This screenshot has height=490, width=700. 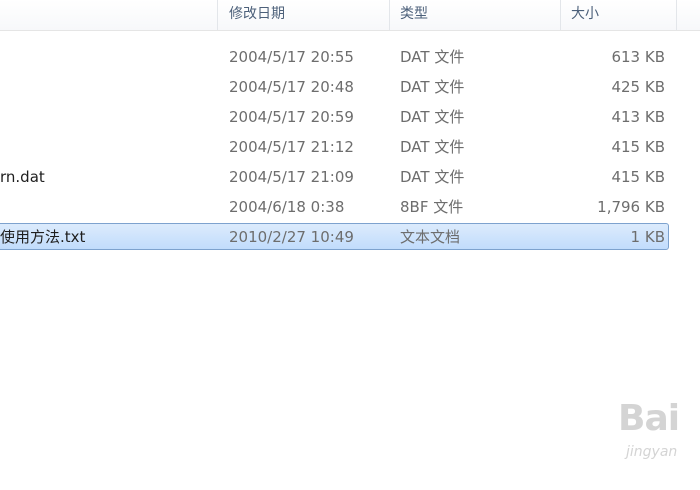 I want to click on baidu-watermark: Bai jingyan, so click(x=659, y=433).